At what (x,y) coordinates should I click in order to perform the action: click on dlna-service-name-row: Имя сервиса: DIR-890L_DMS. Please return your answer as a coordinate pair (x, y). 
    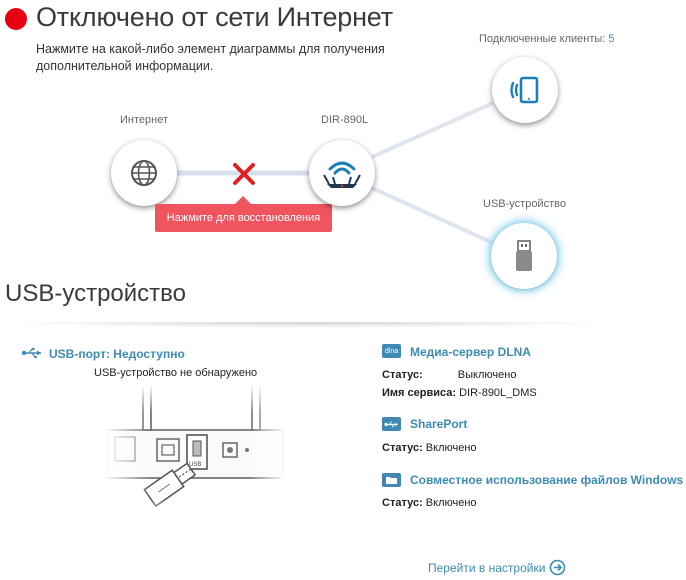
    Looking at the image, I should click on (459, 393).